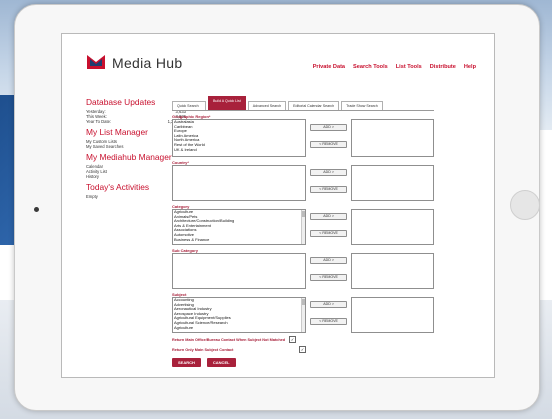  I want to click on subcategory-add-button: ADD >, so click(328, 260).